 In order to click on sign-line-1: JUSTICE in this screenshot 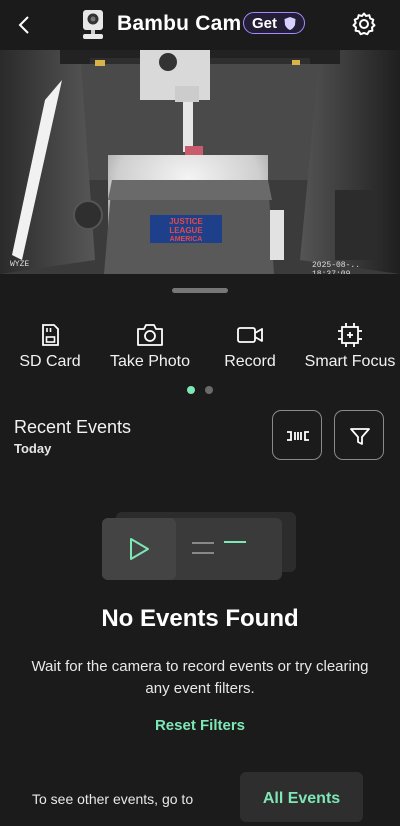, I will do `click(186, 221)`.